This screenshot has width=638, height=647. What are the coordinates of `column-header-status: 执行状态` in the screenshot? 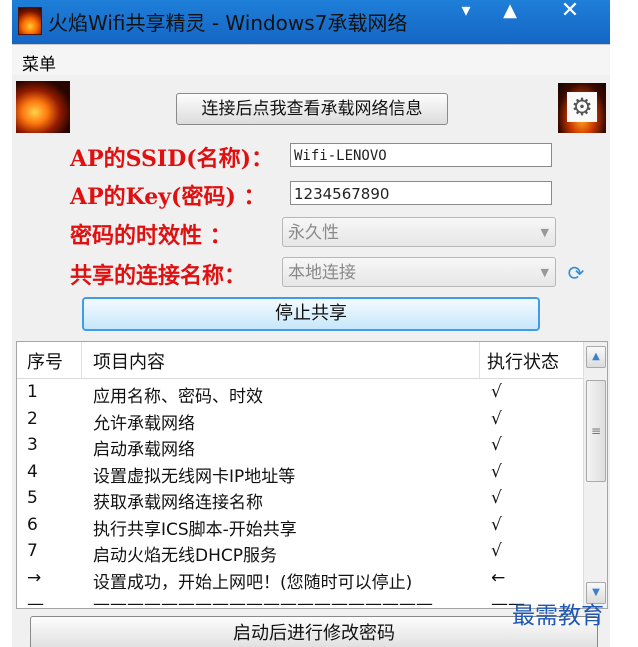 It's located at (523, 361).